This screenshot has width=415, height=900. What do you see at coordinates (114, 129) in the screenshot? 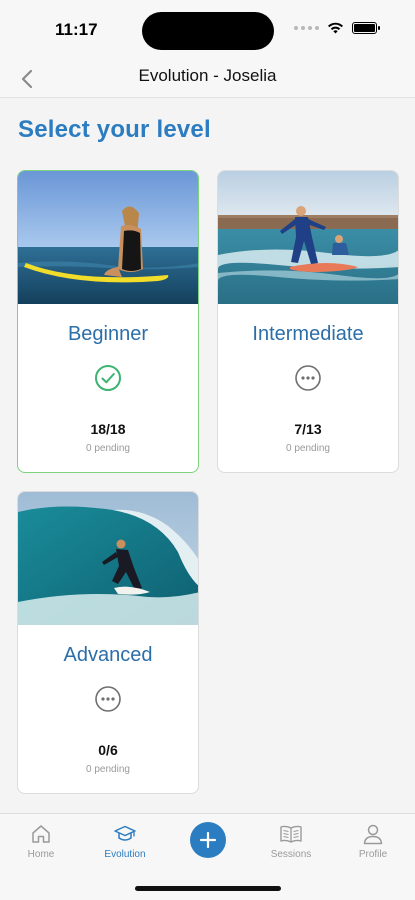
I see `section-heading: Select your level` at bounding box center [114, 129].